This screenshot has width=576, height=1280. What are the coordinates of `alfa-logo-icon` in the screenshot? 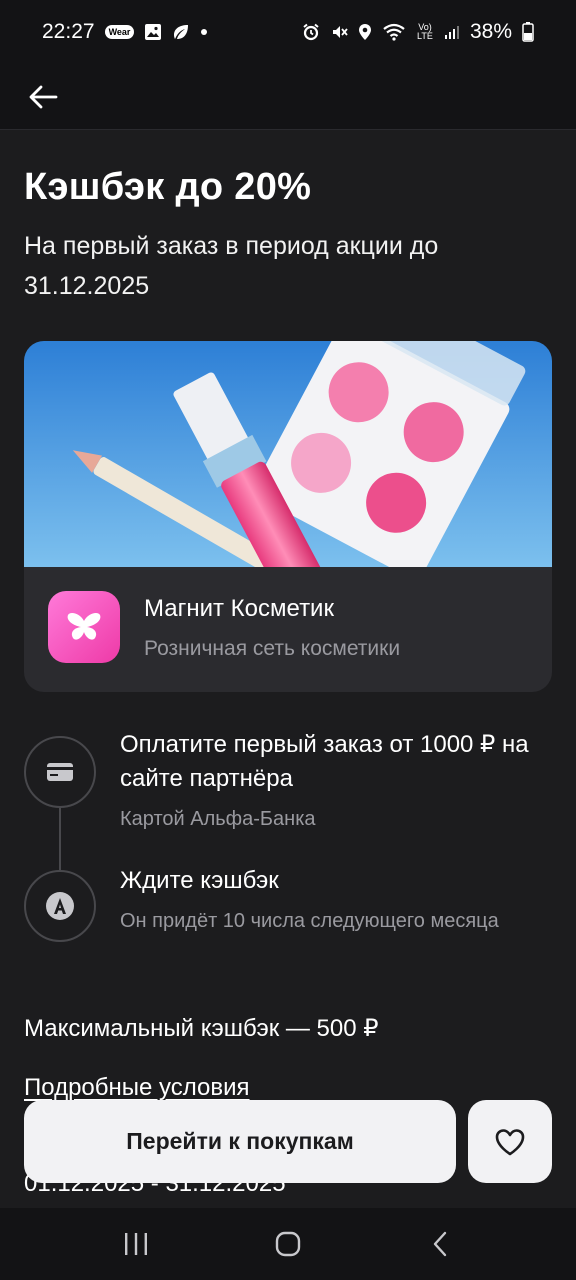 It's located at (60, 906).